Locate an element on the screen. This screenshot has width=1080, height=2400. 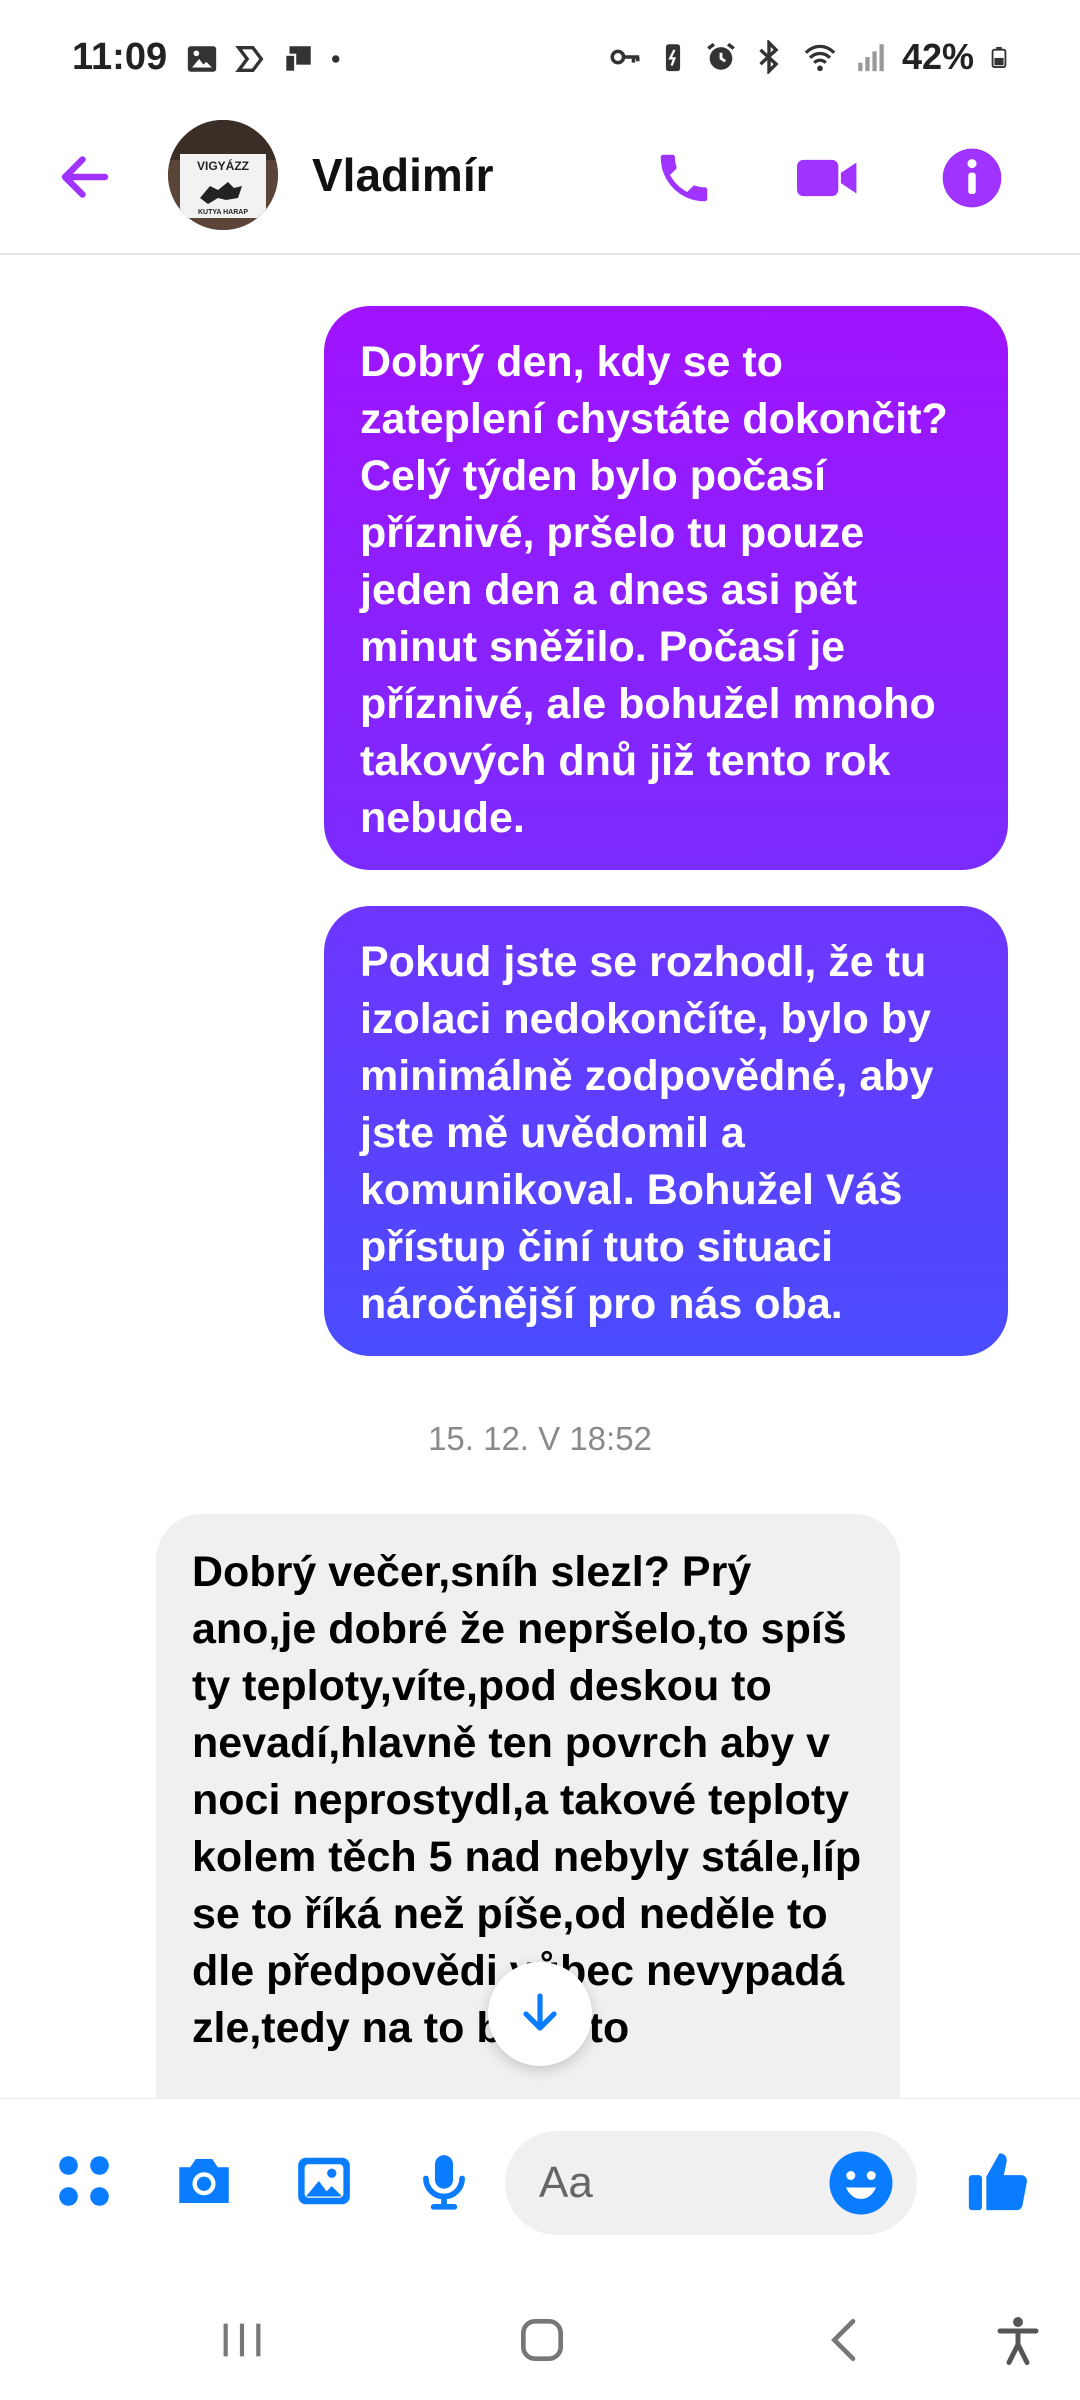
four-dots-icon is located at coordinates (84, 2181).